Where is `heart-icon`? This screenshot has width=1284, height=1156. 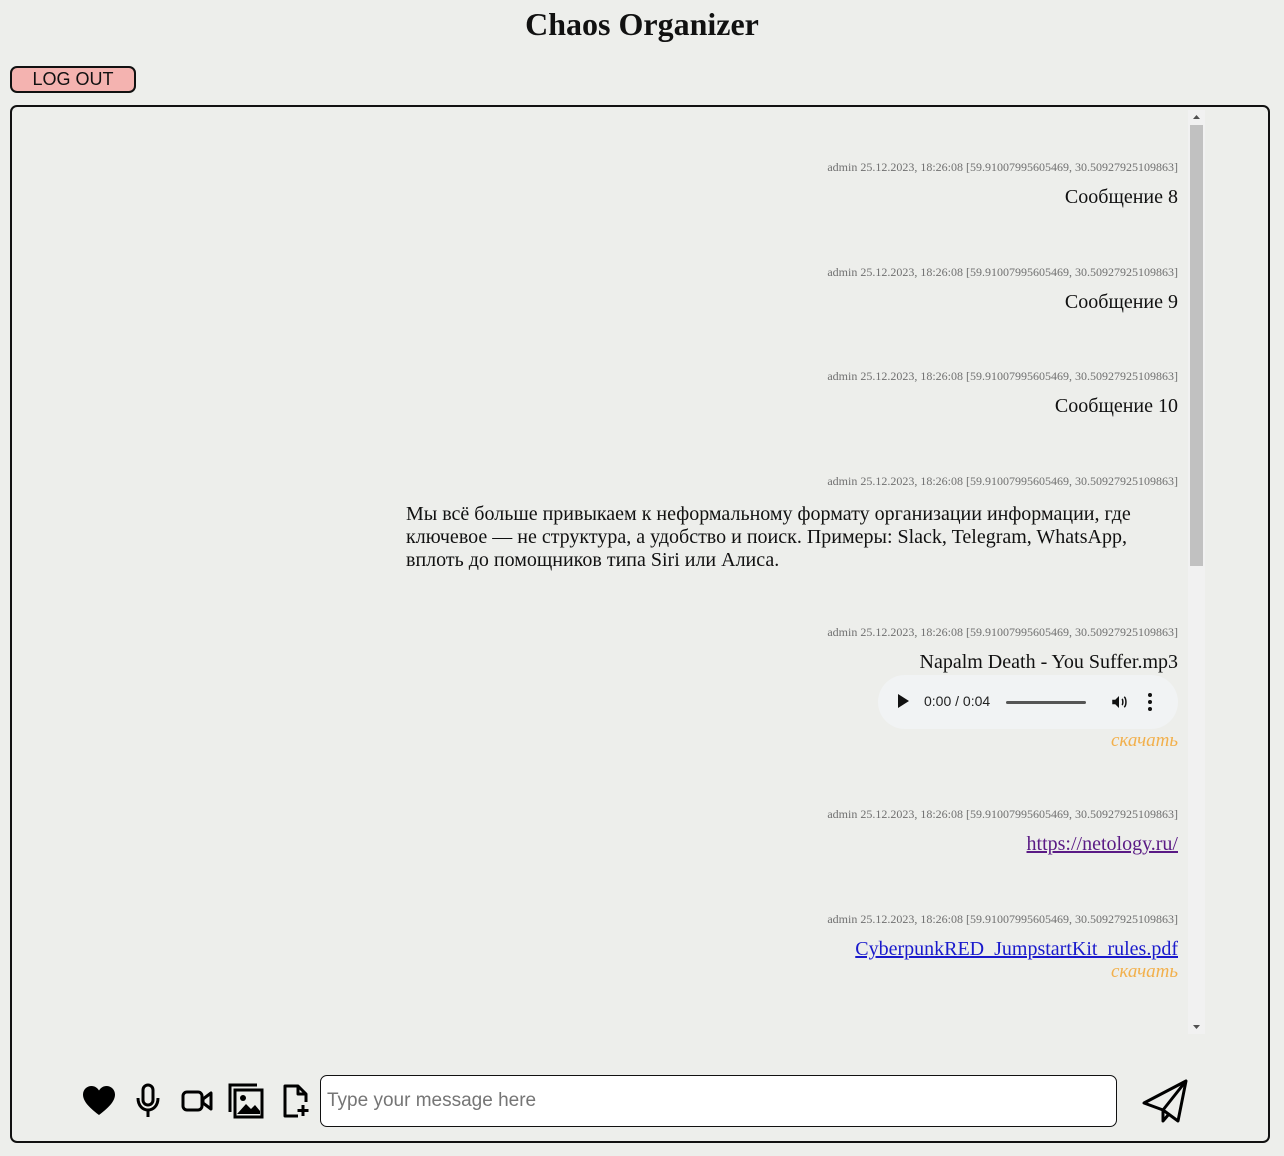 heart-icon is located at coordinates (99, 1101).